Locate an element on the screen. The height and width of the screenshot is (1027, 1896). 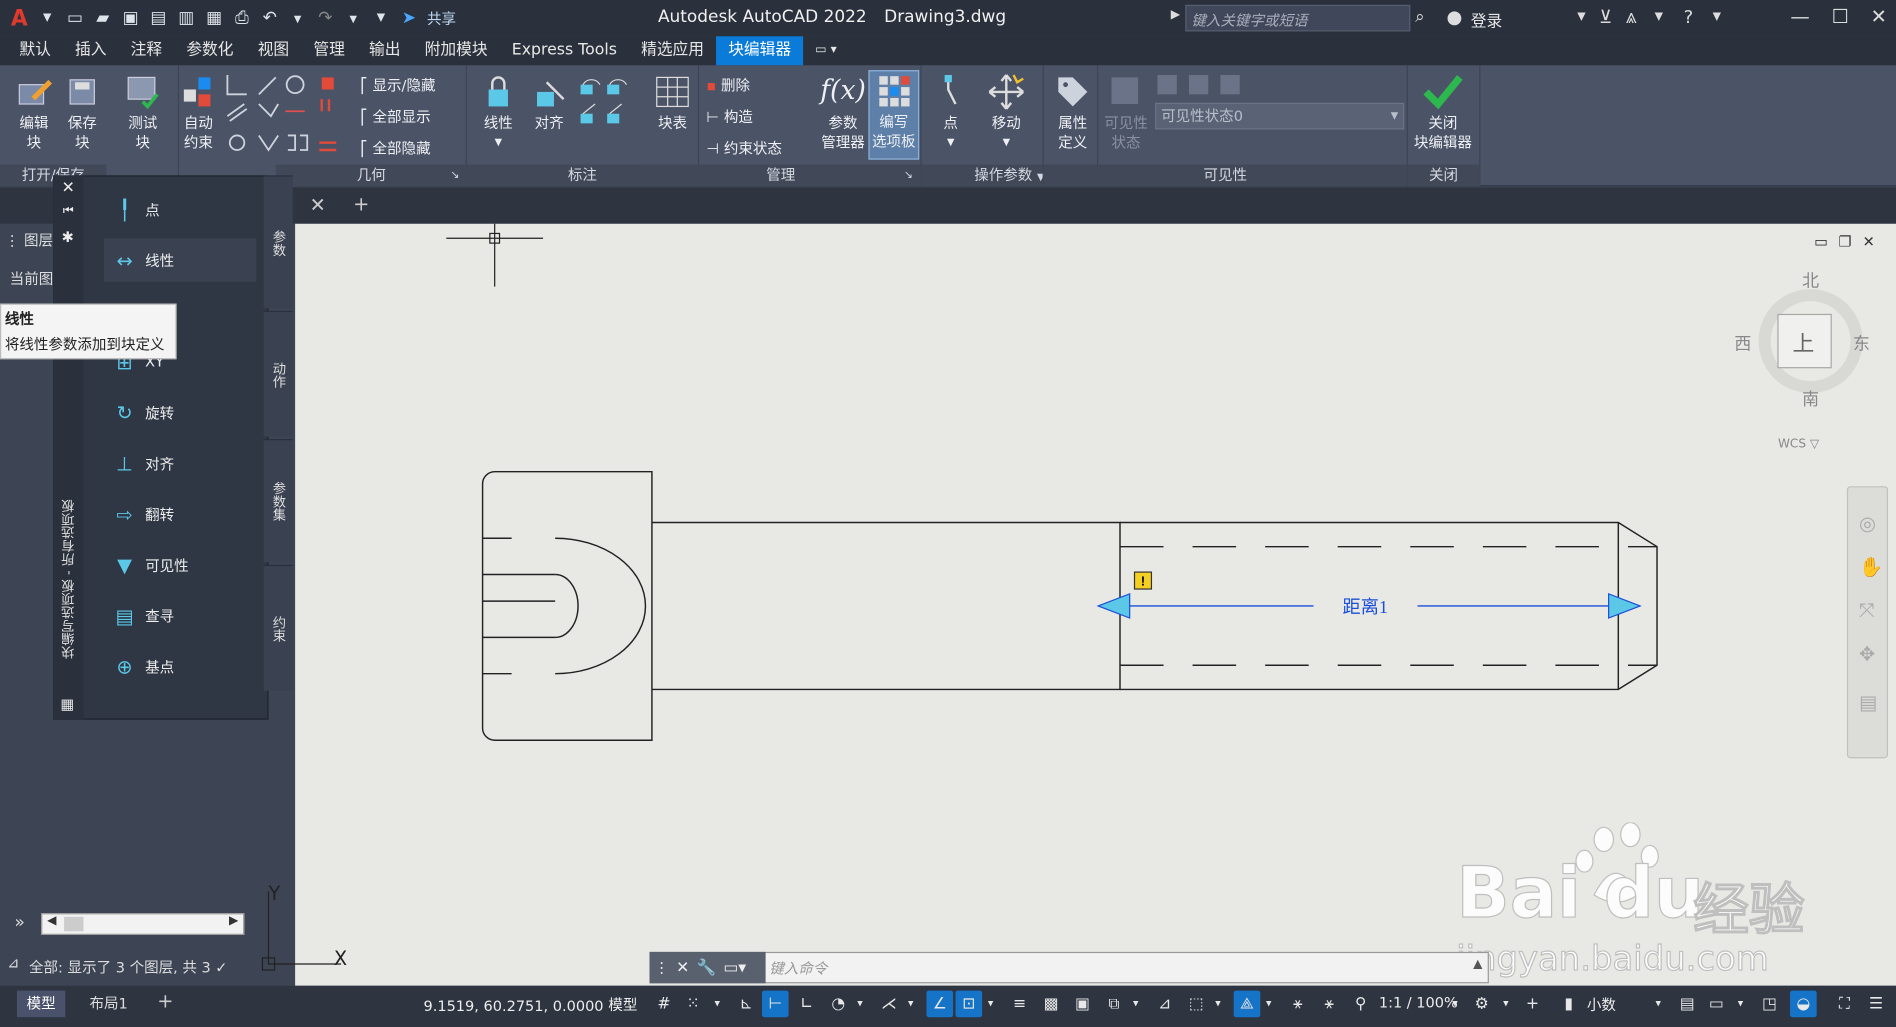
param-manager-button: f(x) 参数 管理器 is located at coordinates (843, 113).